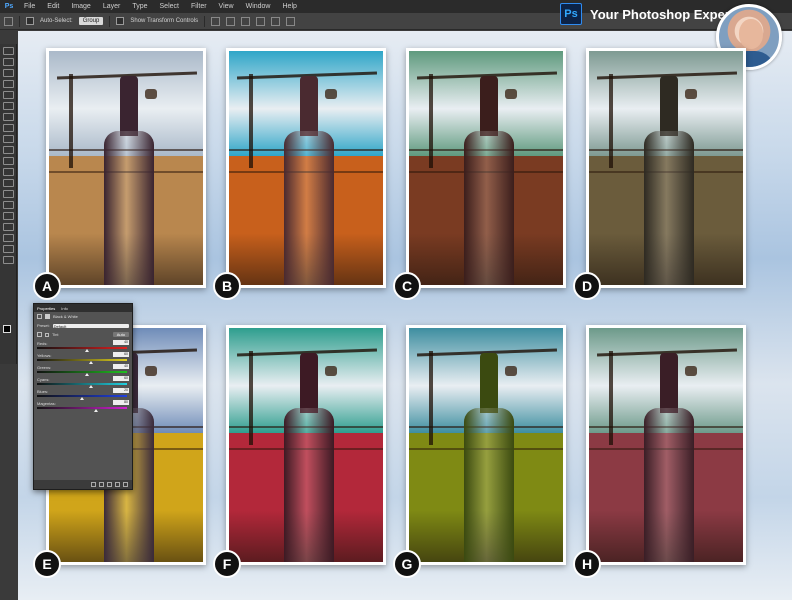  Describe the element at coordinates (30, 21) in the screenshot. I see `auto-select-checkbox` at that location.